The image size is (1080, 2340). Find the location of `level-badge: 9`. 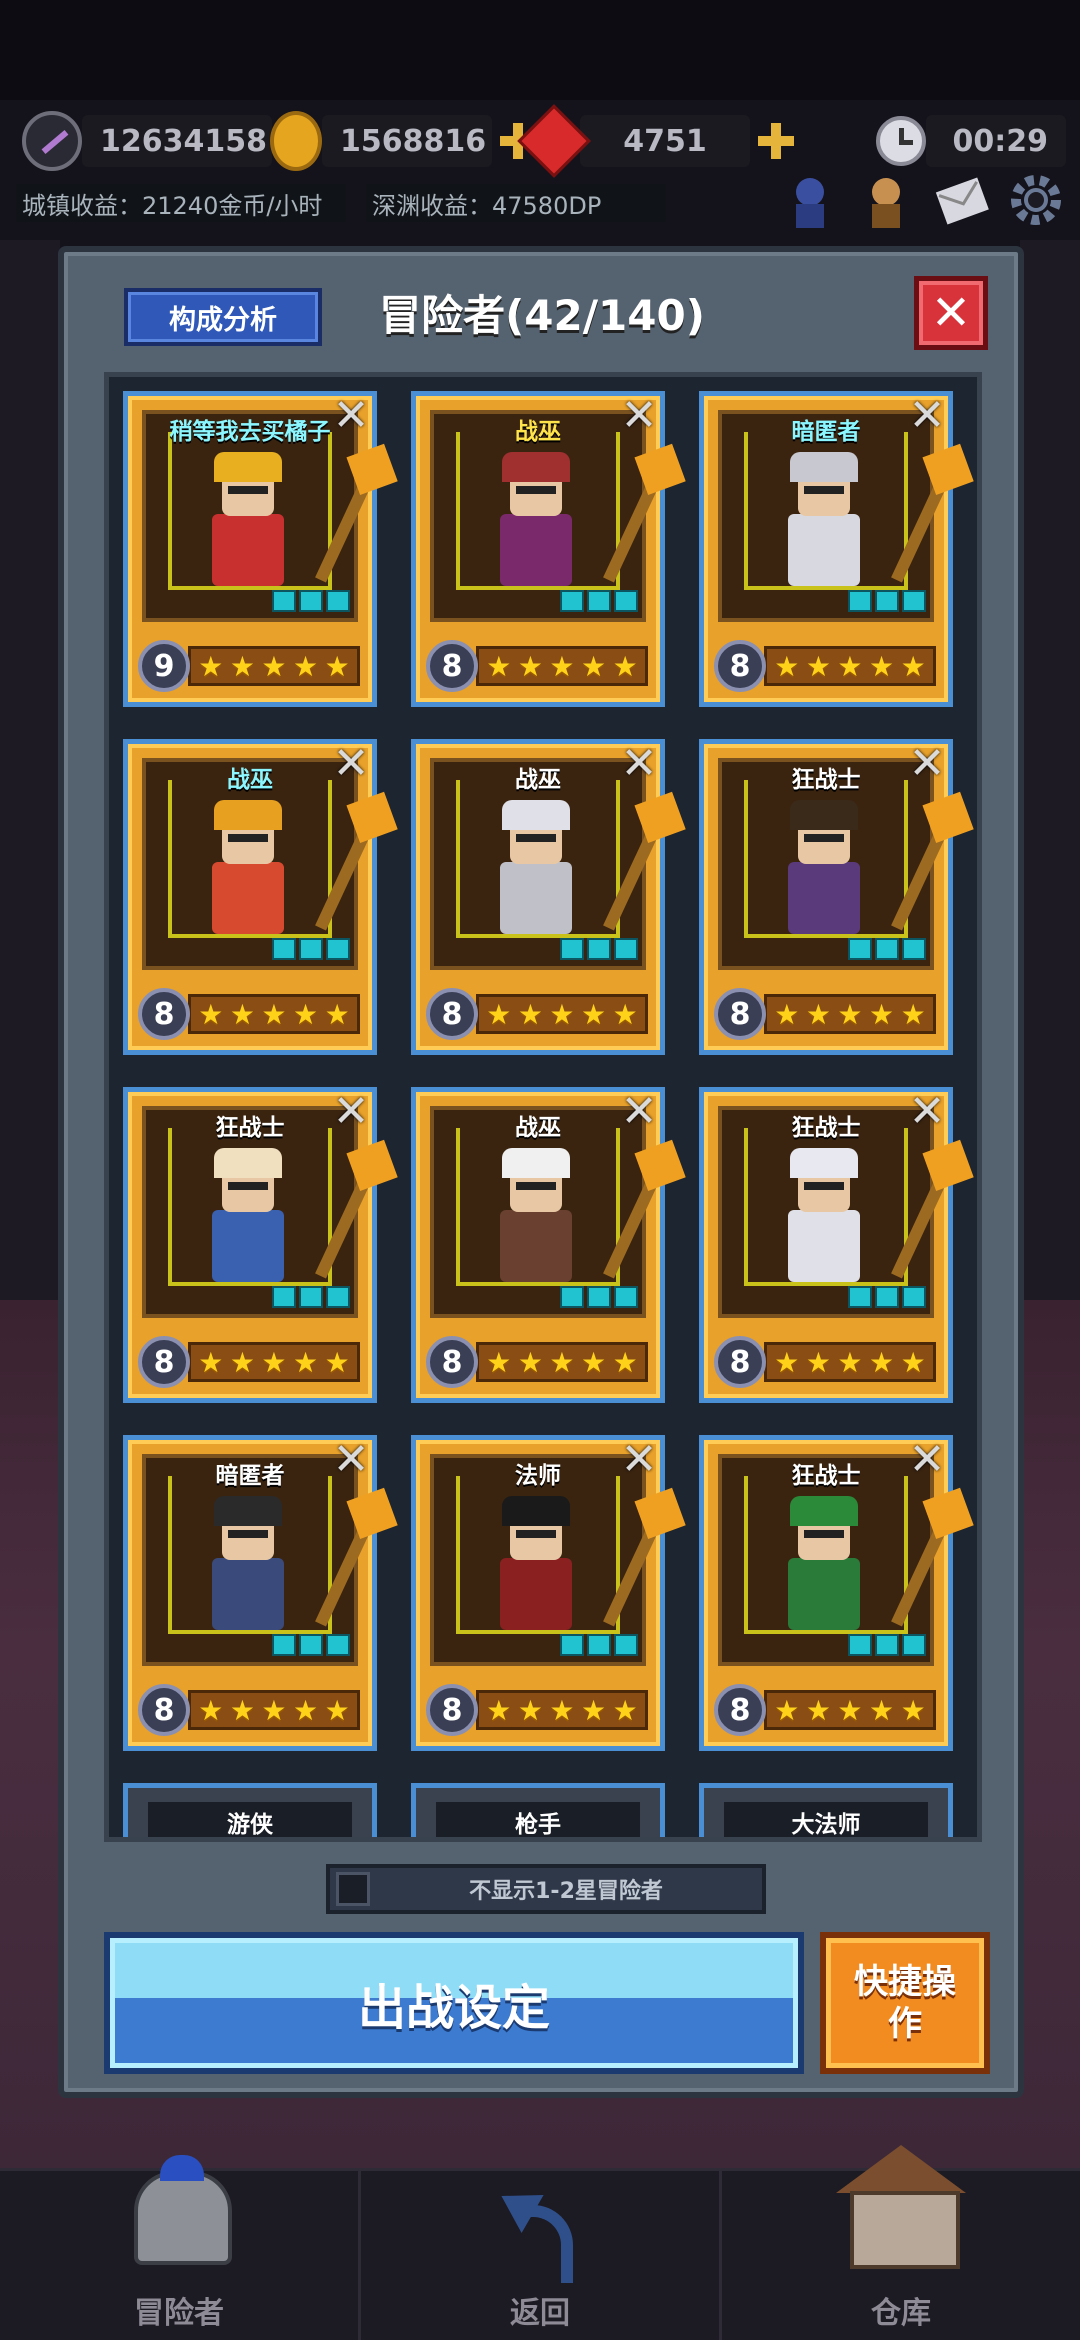

level-badge: 9 is located at coordinates (164, 666).